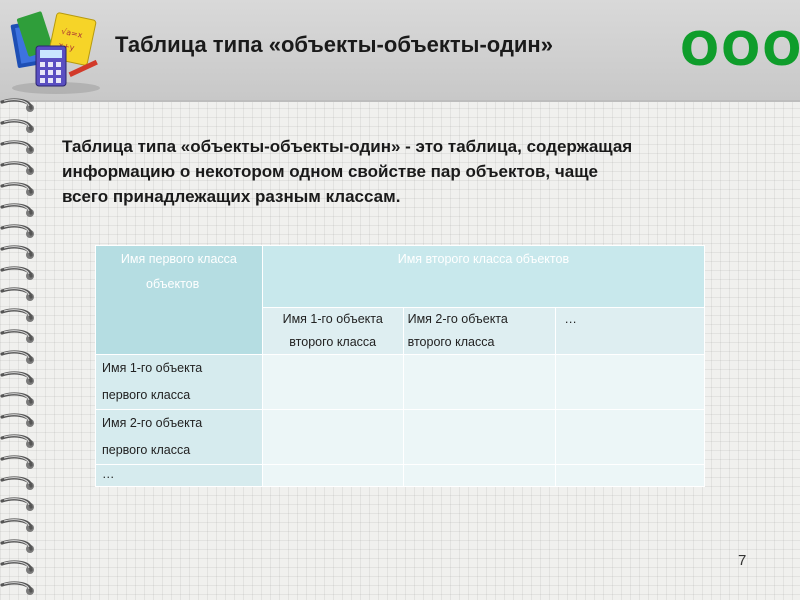  I want to click on corner-header-cell: Имя первого класса объектов, so click(179, 300).